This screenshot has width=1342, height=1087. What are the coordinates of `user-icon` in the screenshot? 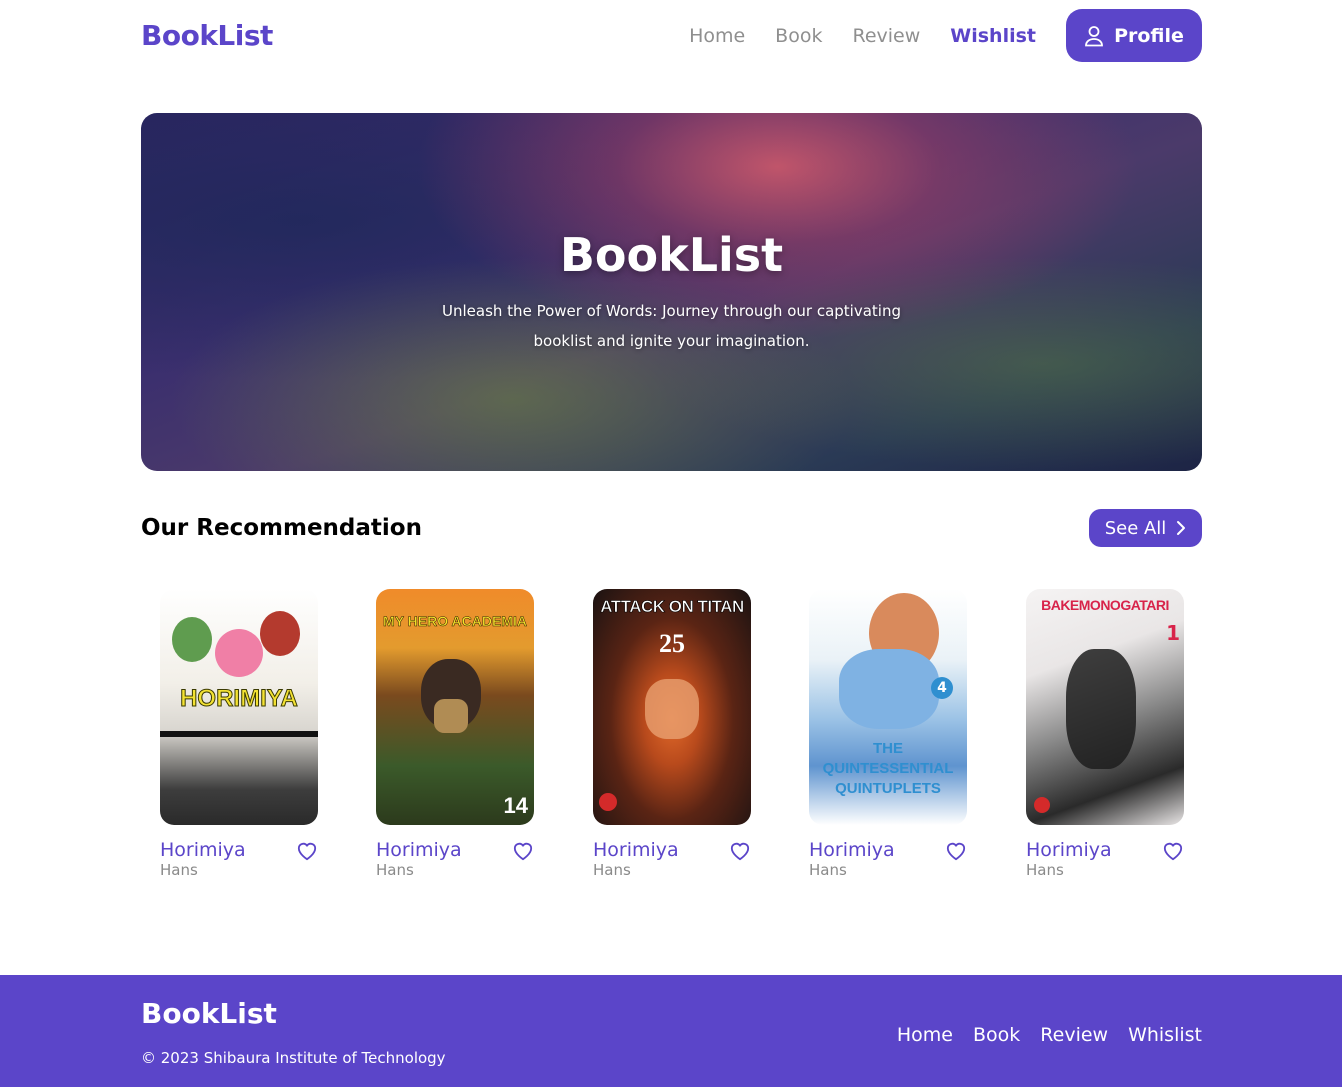 It's located at (1094, 35).